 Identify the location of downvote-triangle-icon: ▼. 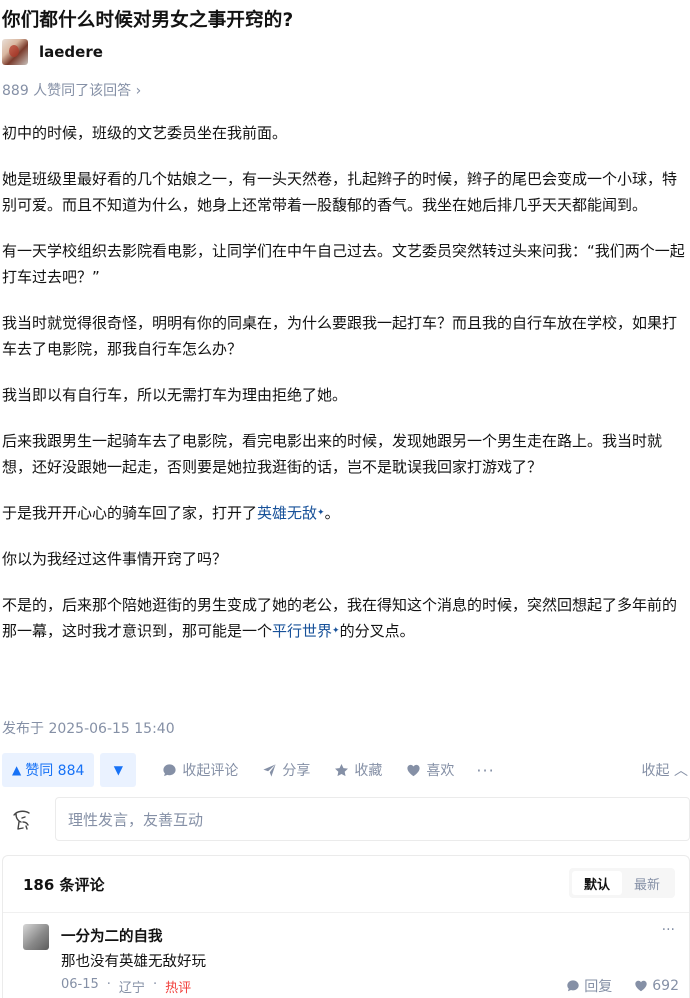
(118, 770).